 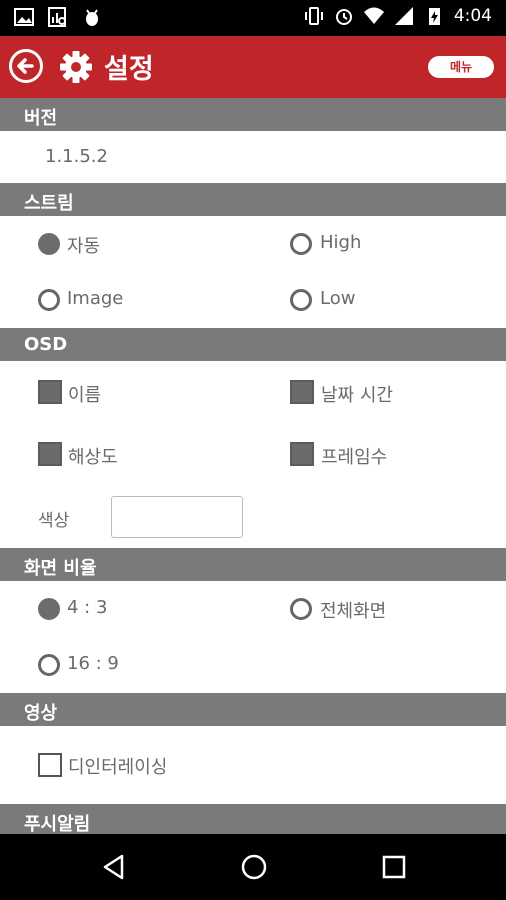 I want to click on section-osd: OSD, so click(x=253, y=344).